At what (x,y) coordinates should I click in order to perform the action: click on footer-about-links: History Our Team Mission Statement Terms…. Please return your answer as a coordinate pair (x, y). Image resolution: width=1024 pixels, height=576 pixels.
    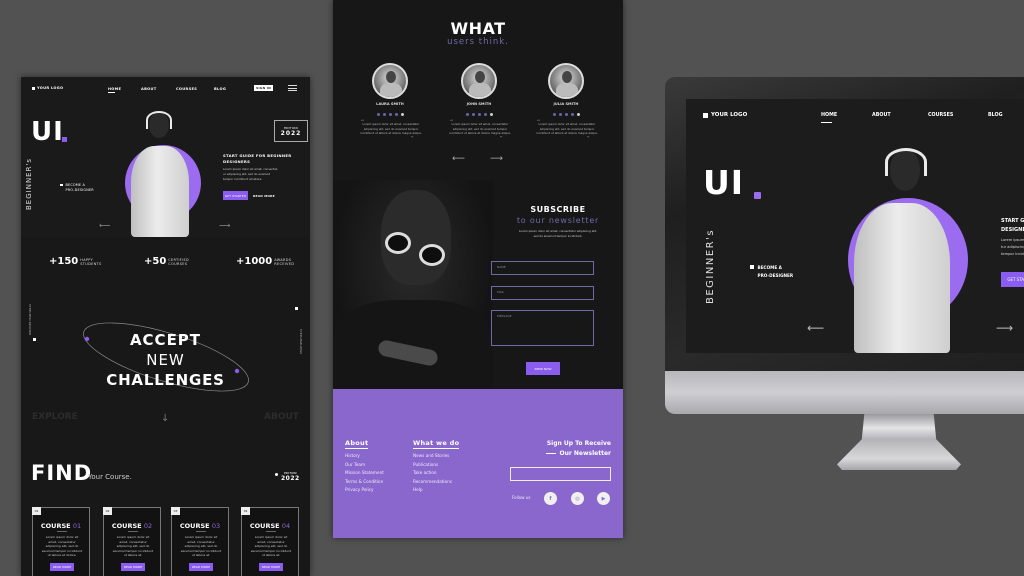
    Looking at the image, I should click on (364, 473).